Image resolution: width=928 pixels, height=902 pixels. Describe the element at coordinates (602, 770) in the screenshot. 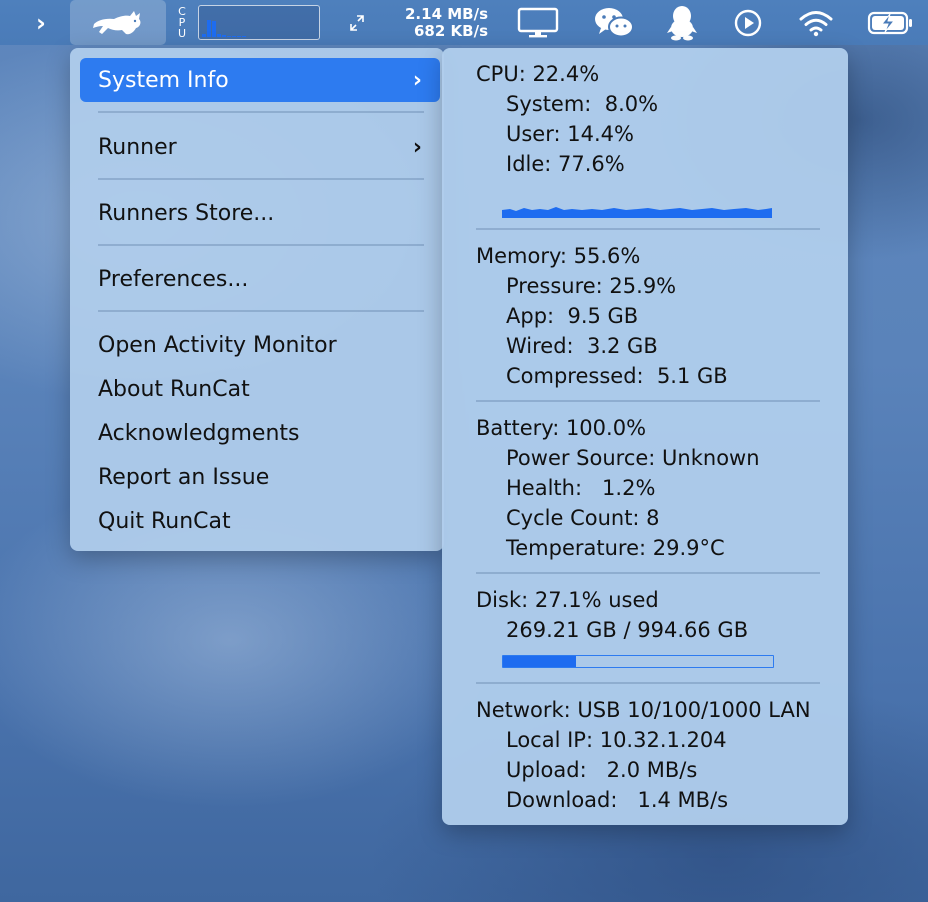

I see `network-upload: Upload: 2.0 MB/s` at that location.